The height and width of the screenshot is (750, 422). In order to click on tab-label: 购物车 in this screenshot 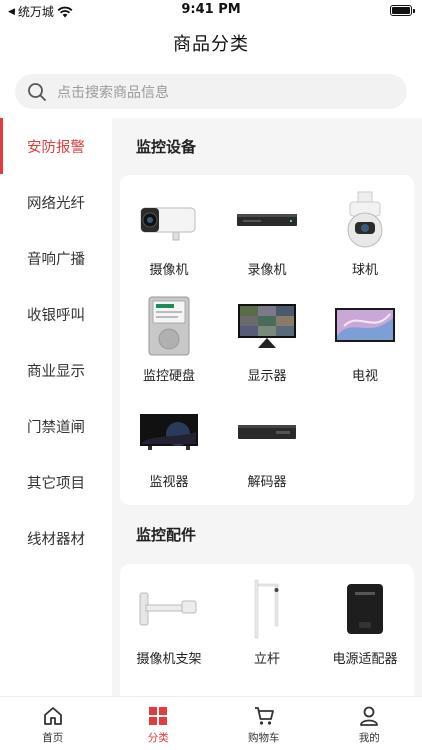, I will do `click(264, 738)`.